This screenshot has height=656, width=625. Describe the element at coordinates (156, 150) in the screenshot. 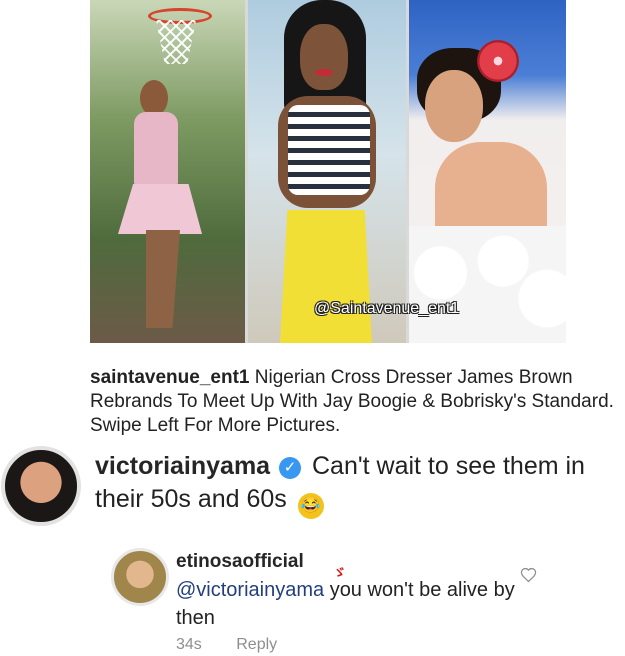

I see `pink-top` at that location.